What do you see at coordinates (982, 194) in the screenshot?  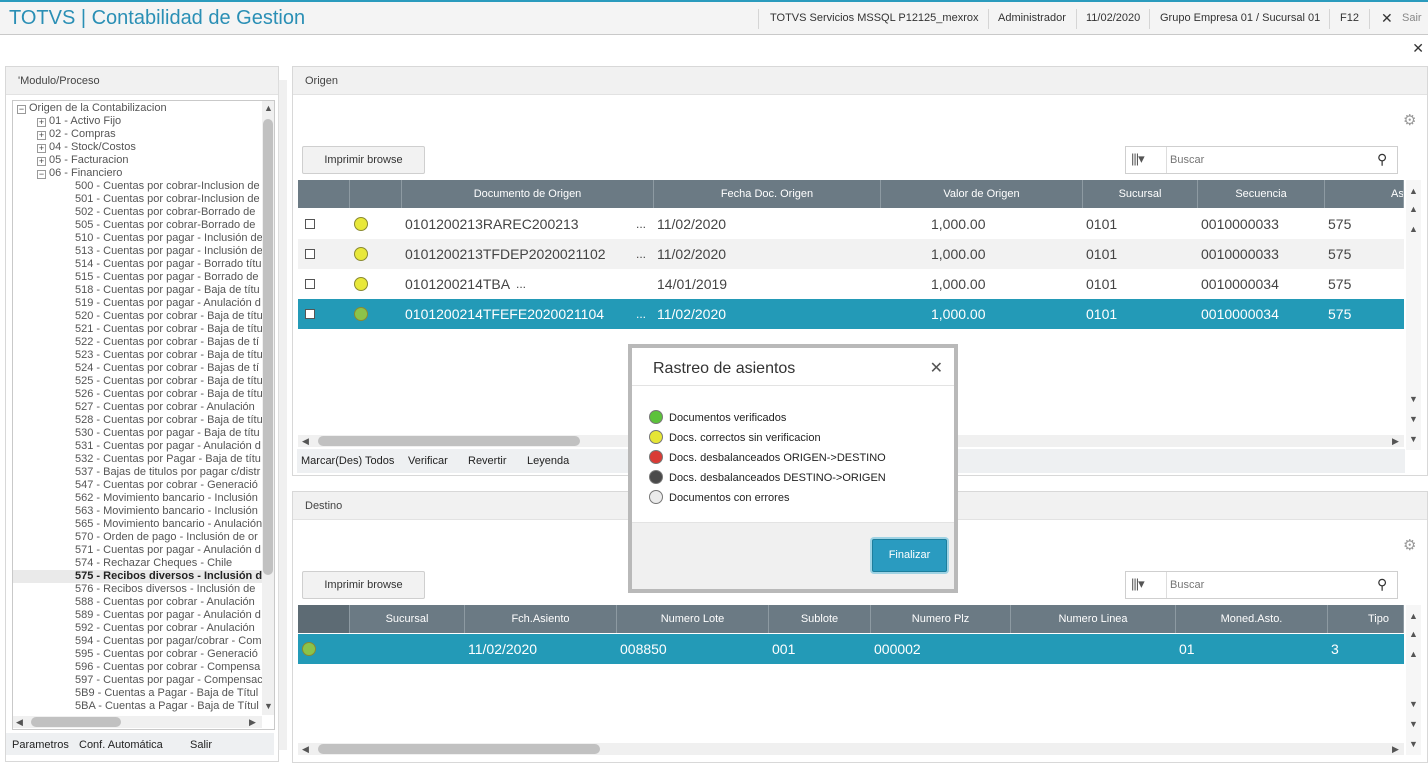 I see `column-header-valor: Valor de Origen` at bounding box center [982, 194].